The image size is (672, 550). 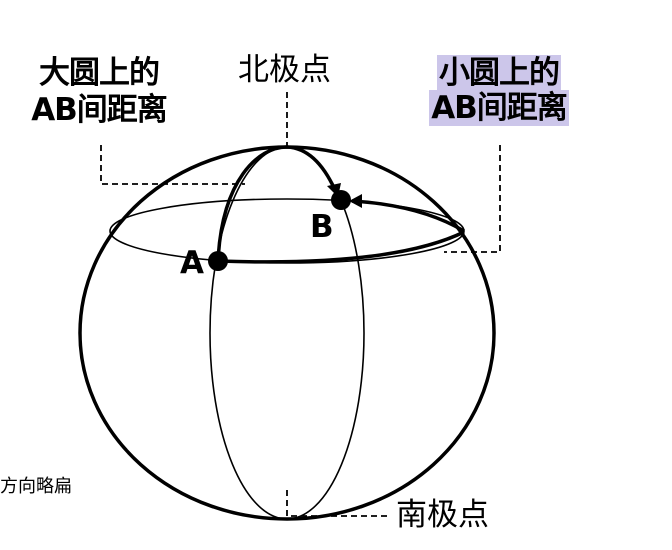 What do you see at coordinates (99, 73) in the screenshot?
I see `great-circle-label-line1: 大圆上的` at bounding box center [99, 73].